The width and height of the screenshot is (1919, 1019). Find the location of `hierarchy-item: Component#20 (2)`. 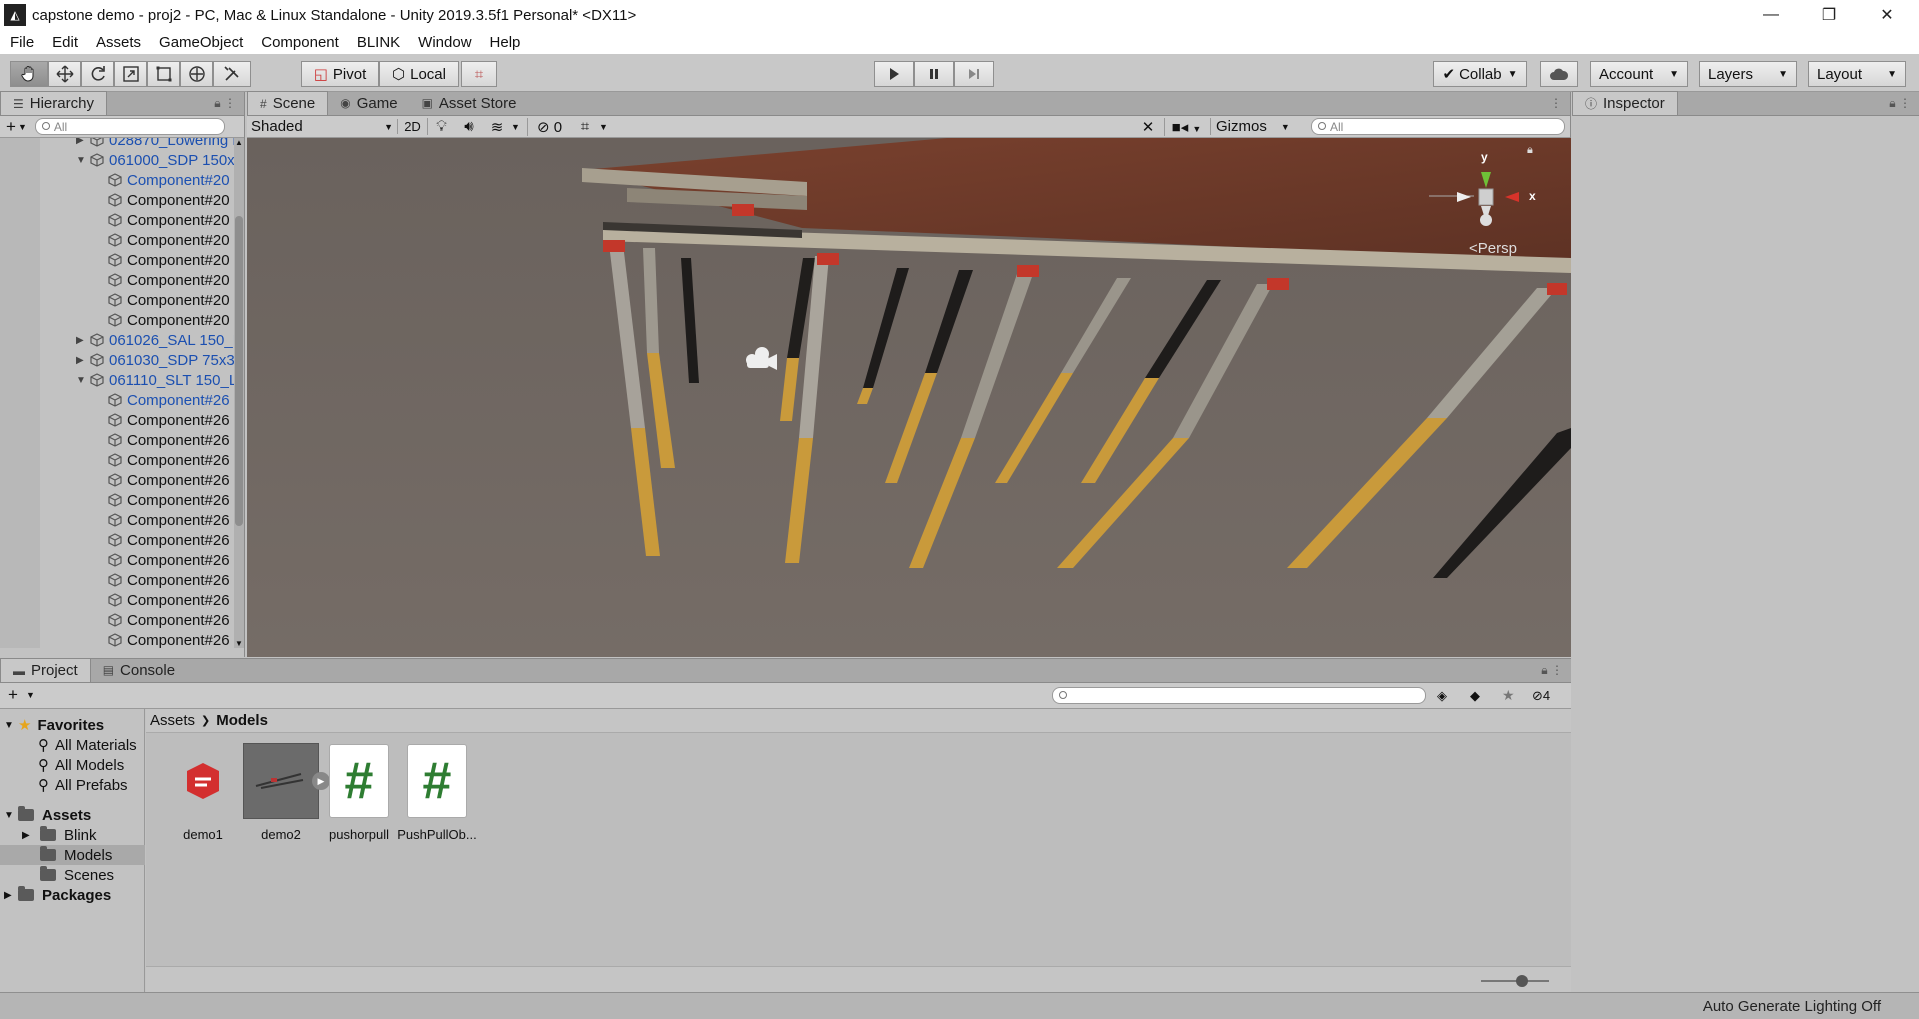

hierarchy-item: Component#20 (2) is located at coordinates (171, 220).